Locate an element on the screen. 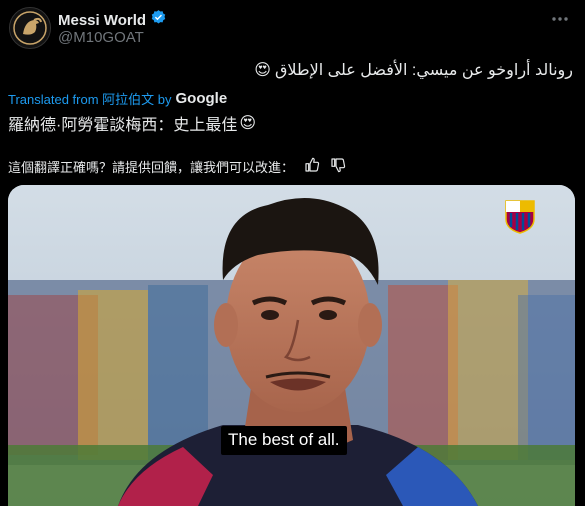 Image resolution: width=585 pixels, height=506 pixels. thumbs-down-icon is located at coordinates (338, 166).